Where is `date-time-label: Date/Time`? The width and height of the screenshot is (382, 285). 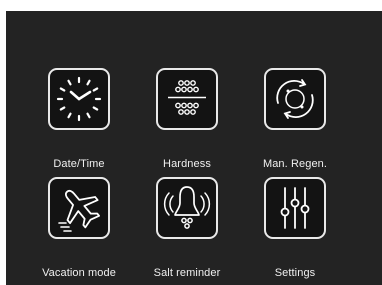
date-time-label: Date/Time is located at coordinates (79, 164).